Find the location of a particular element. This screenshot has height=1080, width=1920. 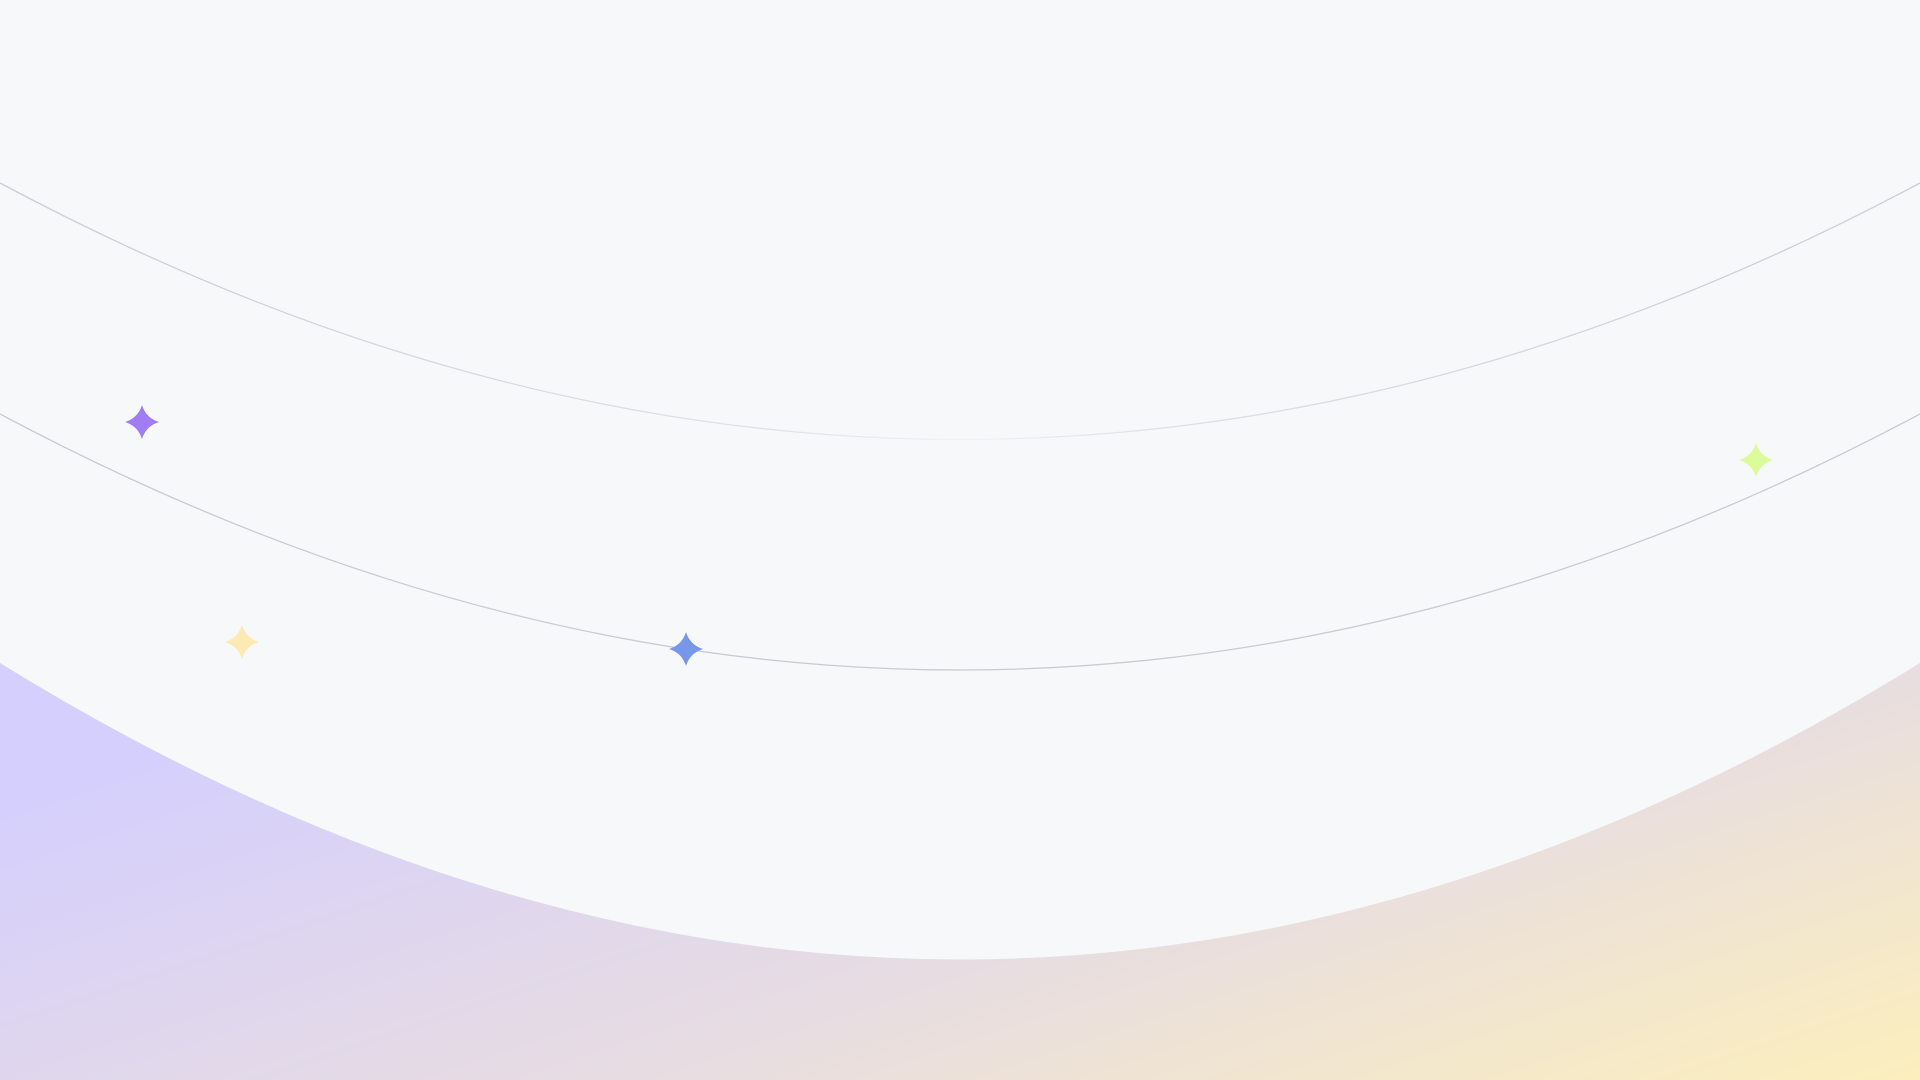

sparkle-blue-icon is located at coordinates (686, 649).